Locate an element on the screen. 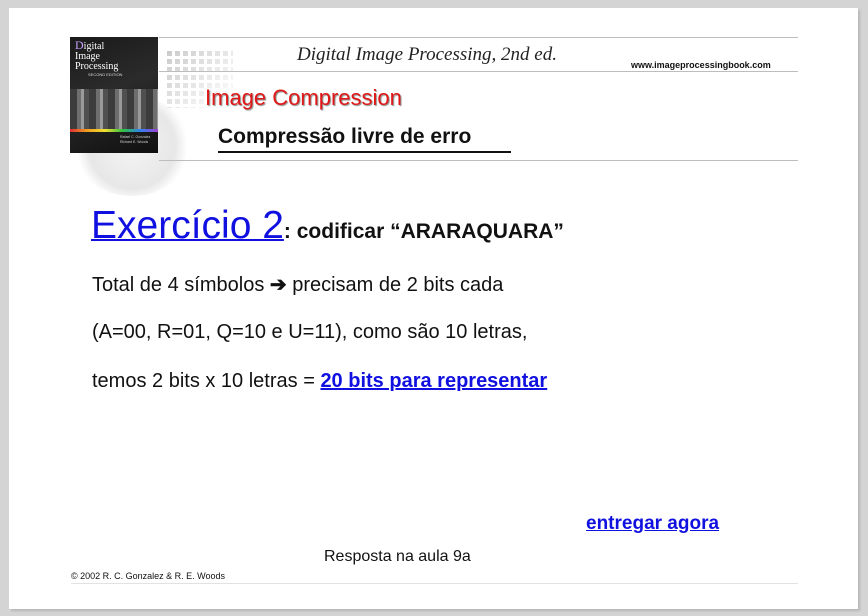 Image resolution: width=868 pixels, height=616 pixels. body-line-3-start: temos 2 bits x 10 letras = is located at coordinates (206, 381).